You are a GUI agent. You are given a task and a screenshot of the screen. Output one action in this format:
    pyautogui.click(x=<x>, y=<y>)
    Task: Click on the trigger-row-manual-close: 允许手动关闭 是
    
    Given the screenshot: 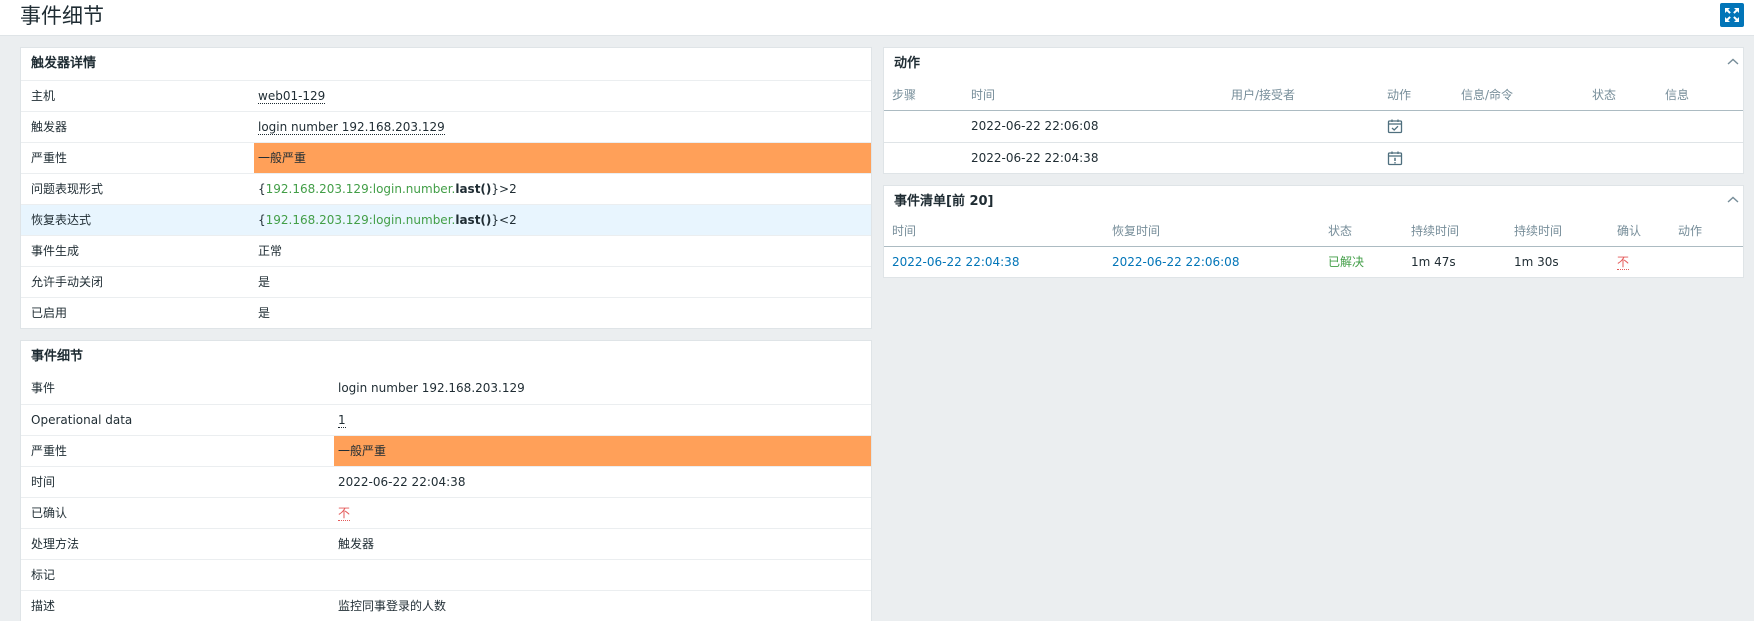 What is the action you would take?
    pyautogui.click(x=446, y=281)
    